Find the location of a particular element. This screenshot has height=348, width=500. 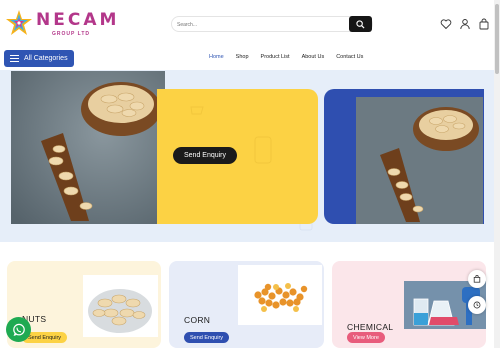

hero-send-enquiry-button: Send Enquiry is located at coordinates (205, 155).